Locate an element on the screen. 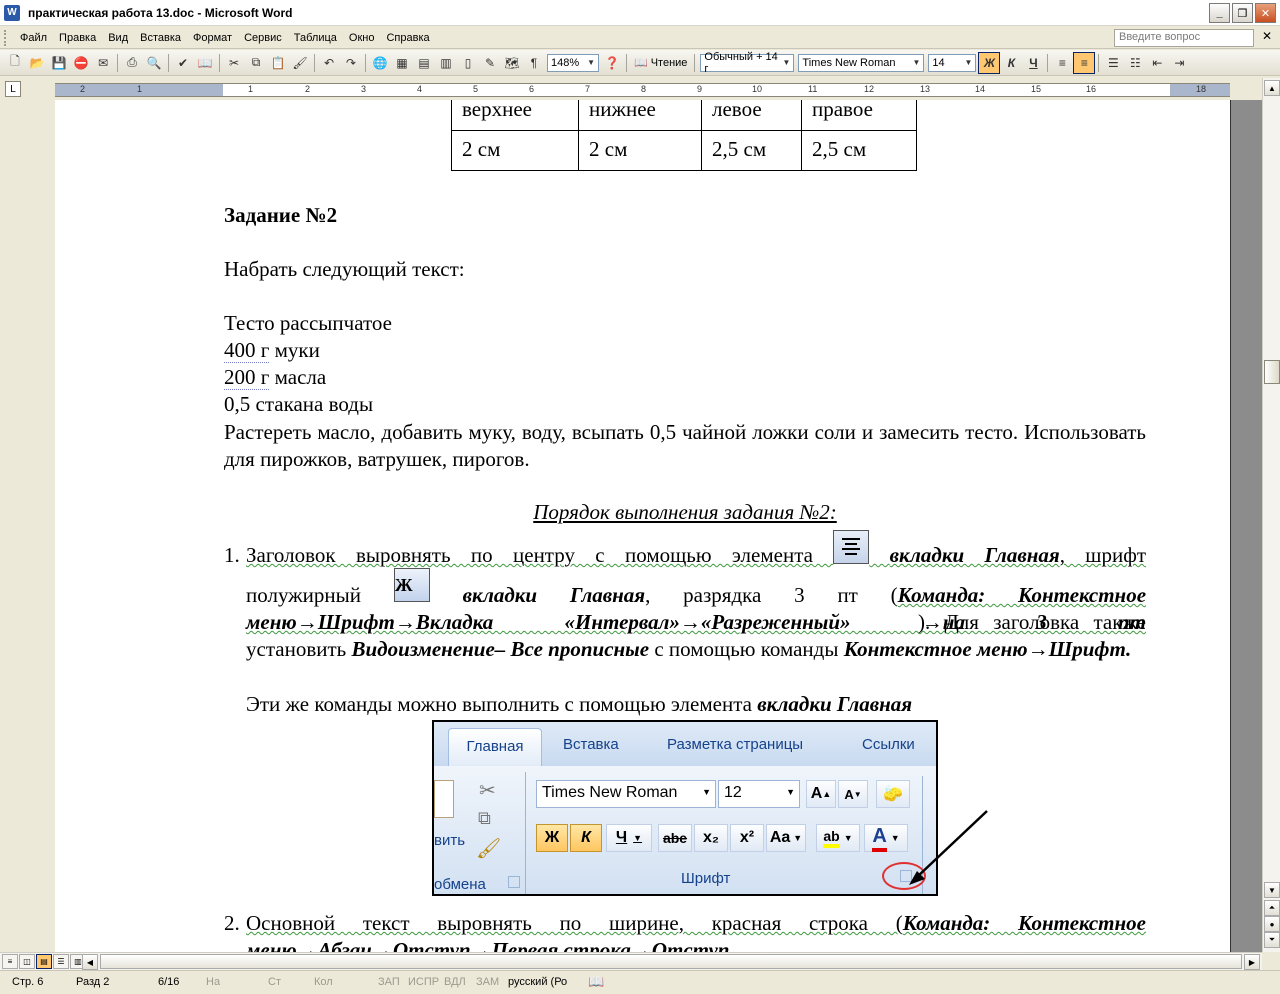 The width and height of the screenshot is (1280, 994). close-window-button: ✕ is located at coordinates (1265, 13).